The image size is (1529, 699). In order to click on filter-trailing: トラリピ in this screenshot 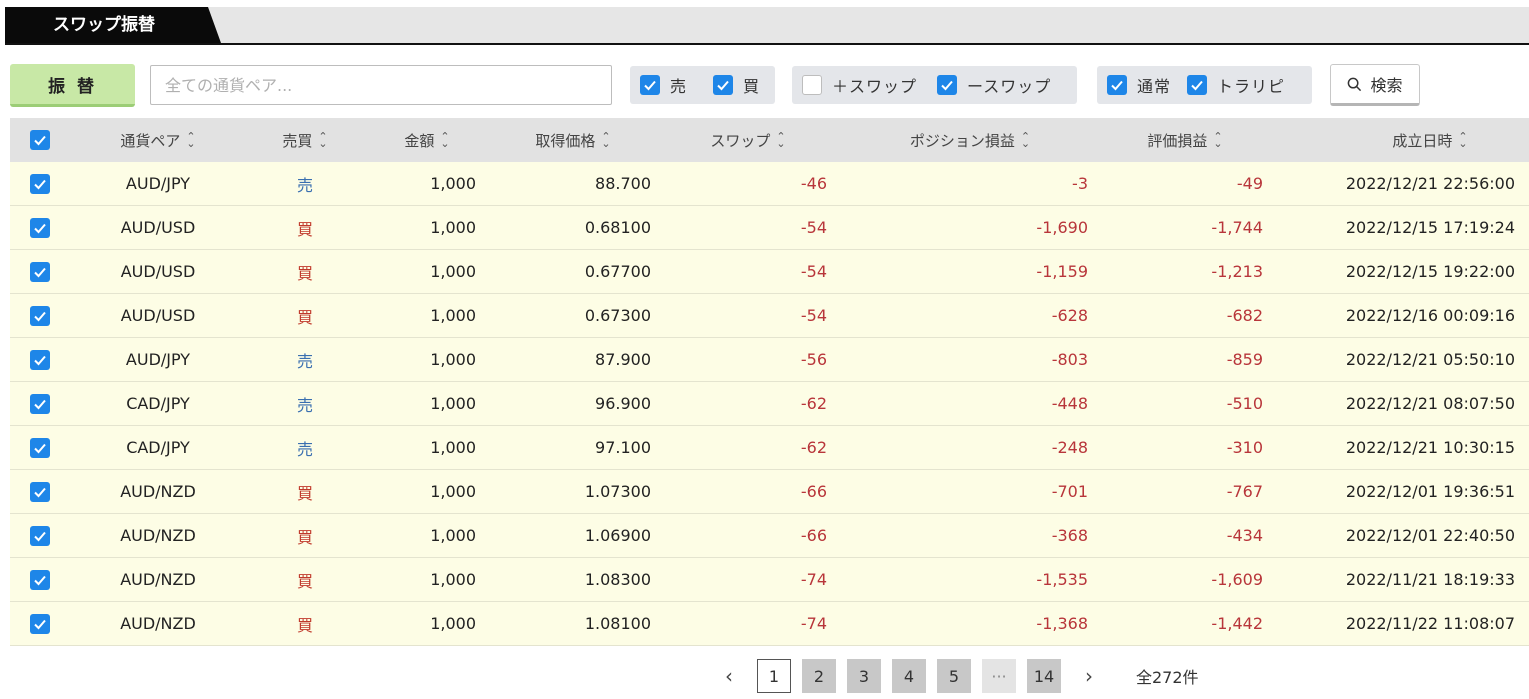, I will do `click(1236, 85)`.